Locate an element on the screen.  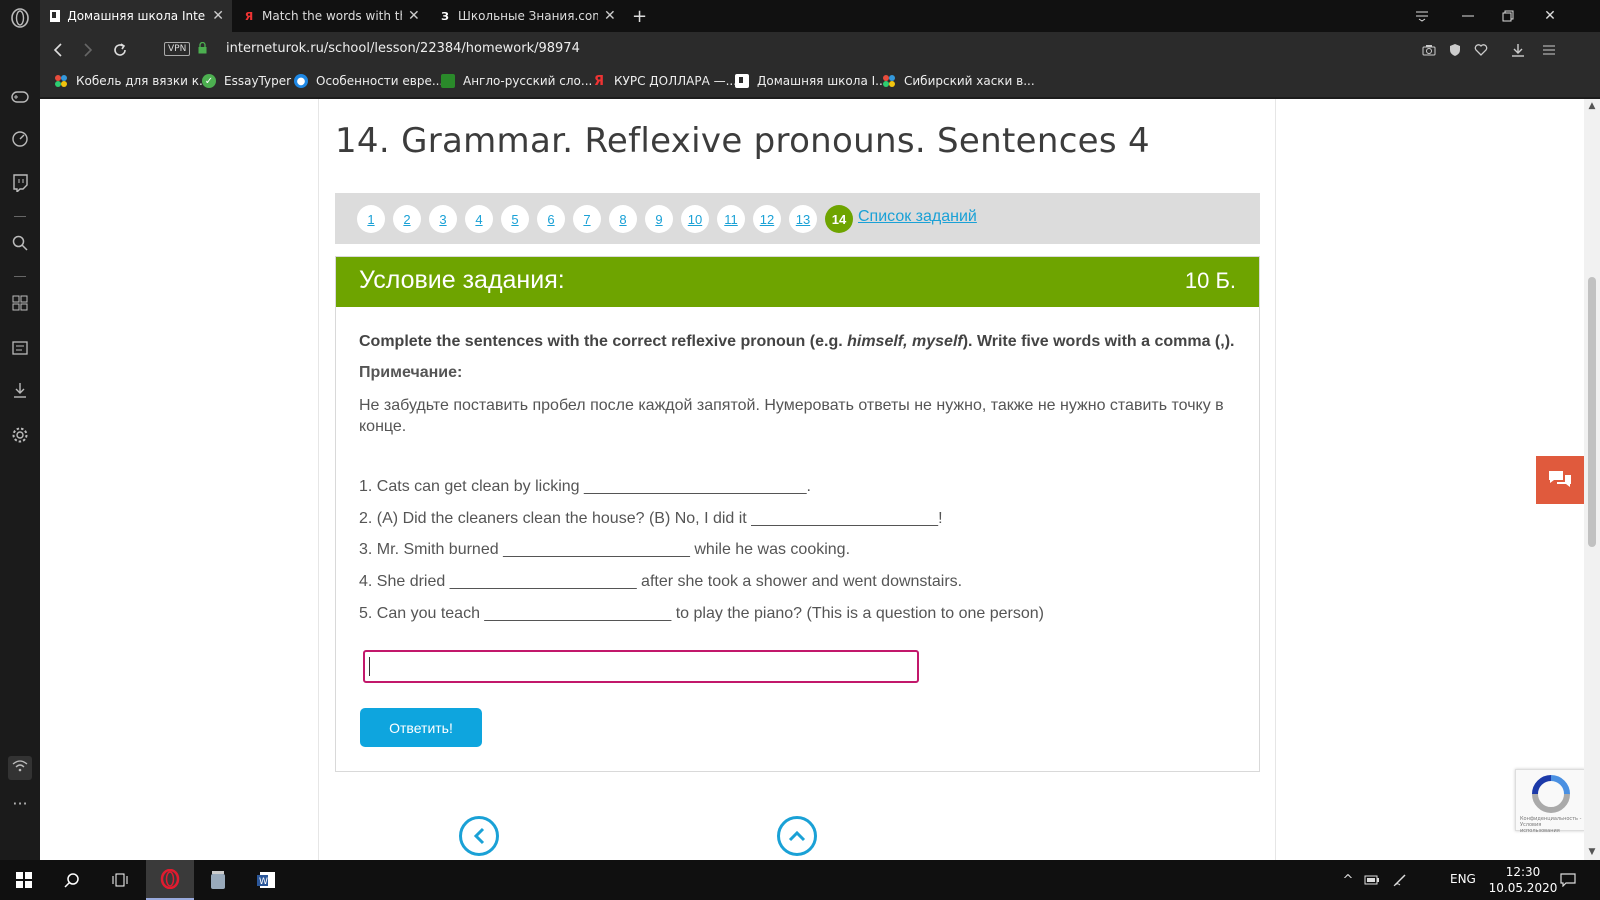
page-link: 9 is located at coordinates (659, 219).